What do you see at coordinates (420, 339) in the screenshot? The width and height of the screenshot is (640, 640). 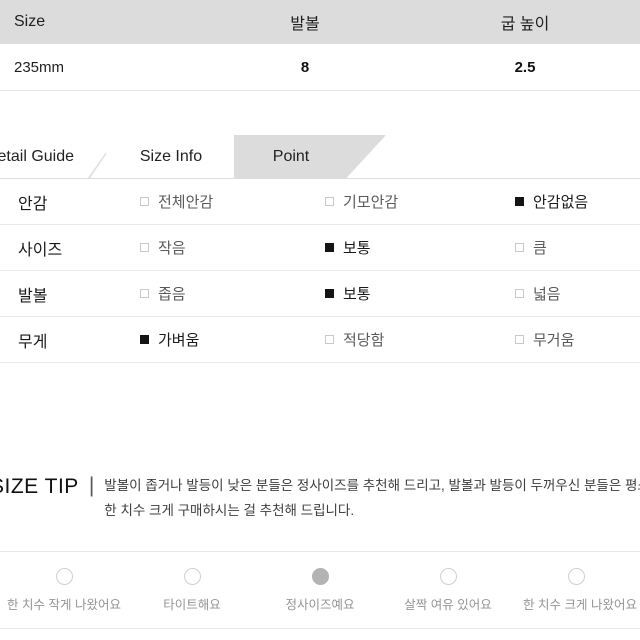 I see `spec-option: 적당함` at bounding box center [420, 339].